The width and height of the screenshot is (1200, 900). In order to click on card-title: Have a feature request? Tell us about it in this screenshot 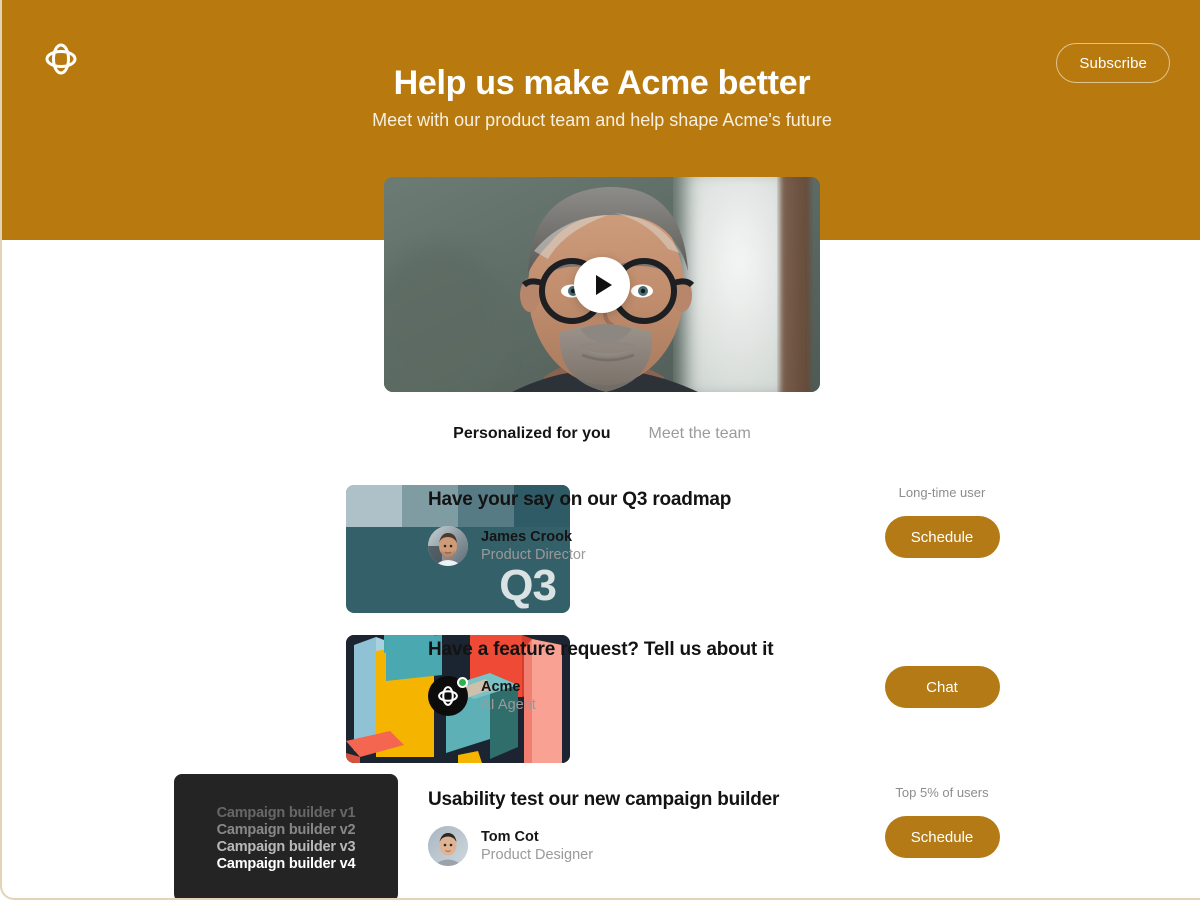, I will do `click(601, 649)`.